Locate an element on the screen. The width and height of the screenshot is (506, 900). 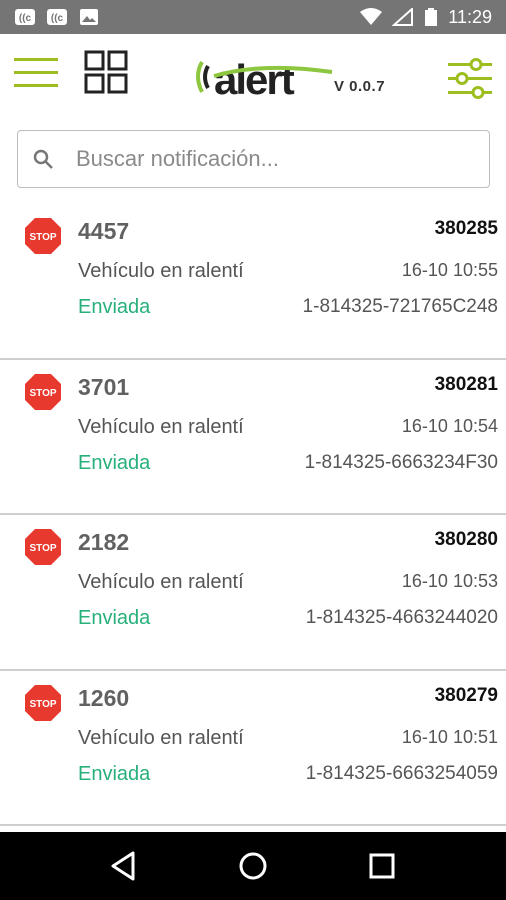
home-icon is located at coordinates (253, 866).